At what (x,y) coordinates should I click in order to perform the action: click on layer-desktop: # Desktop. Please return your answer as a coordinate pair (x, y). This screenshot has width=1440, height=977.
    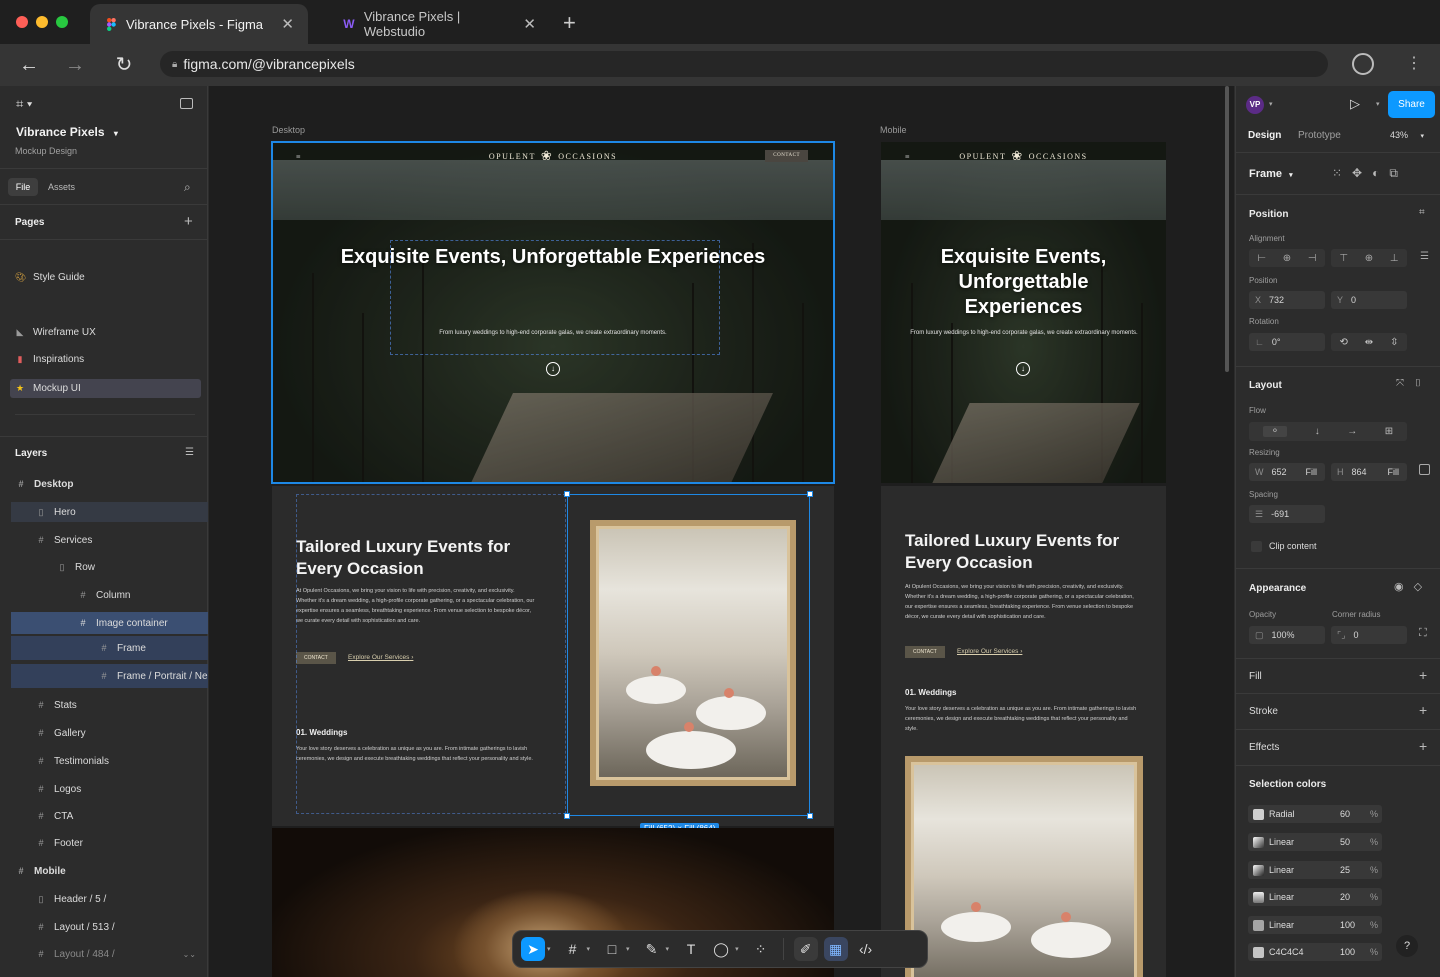
    Looking at the image, I should click on (104, 484).